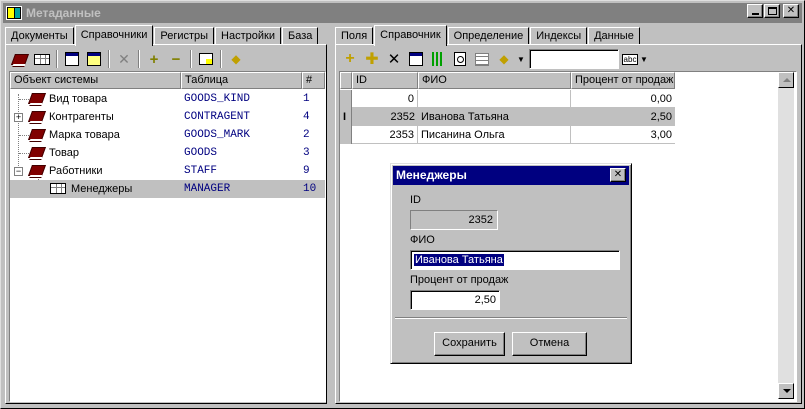 This screenshot has height=409, width=805. Describe the element at coordinates (206, 59) in the screenshot. I see `move-button` at that location.